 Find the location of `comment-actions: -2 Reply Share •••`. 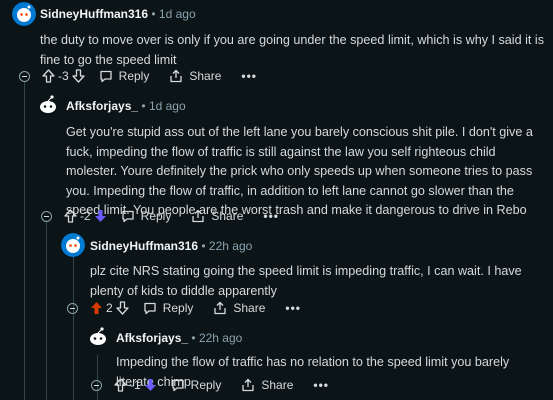

comment-actions: -2 Reply Share ••• is located at coordinates (160, 216).